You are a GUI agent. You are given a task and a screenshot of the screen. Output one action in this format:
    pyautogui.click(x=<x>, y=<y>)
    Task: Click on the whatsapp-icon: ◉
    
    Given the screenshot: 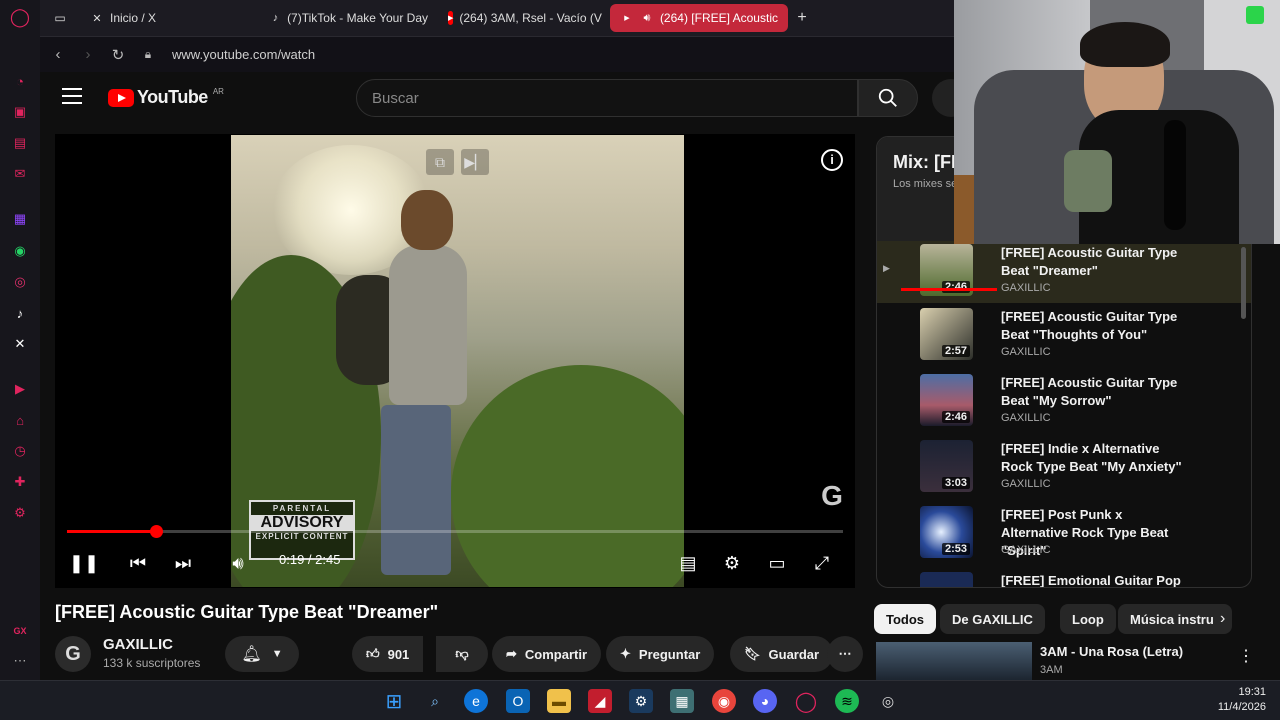 What is the action you would take?
    pyautogui.click(x=20, y=251)
    